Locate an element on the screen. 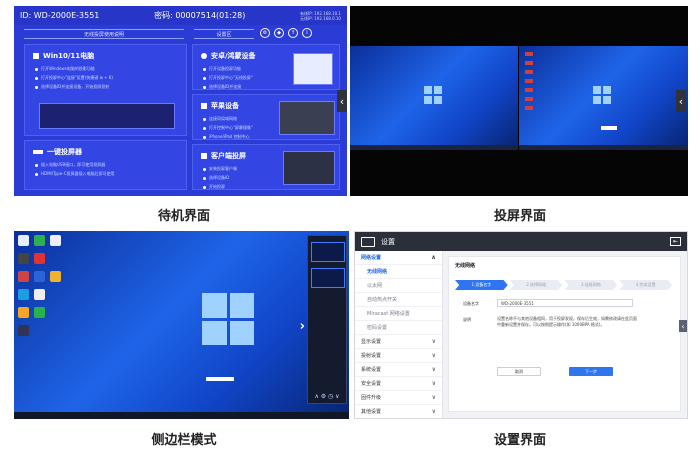  card-client-title: 客户端投屏 is located at coordinates (228, 156).